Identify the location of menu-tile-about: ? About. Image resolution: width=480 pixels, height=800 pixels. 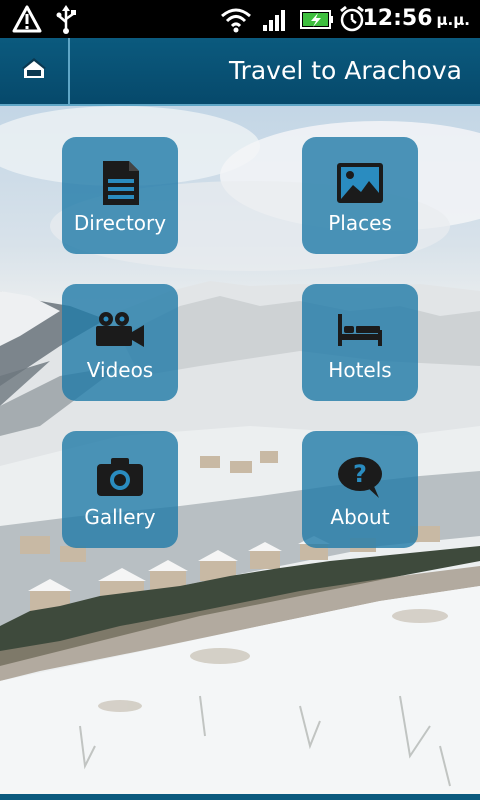
(360, 489).